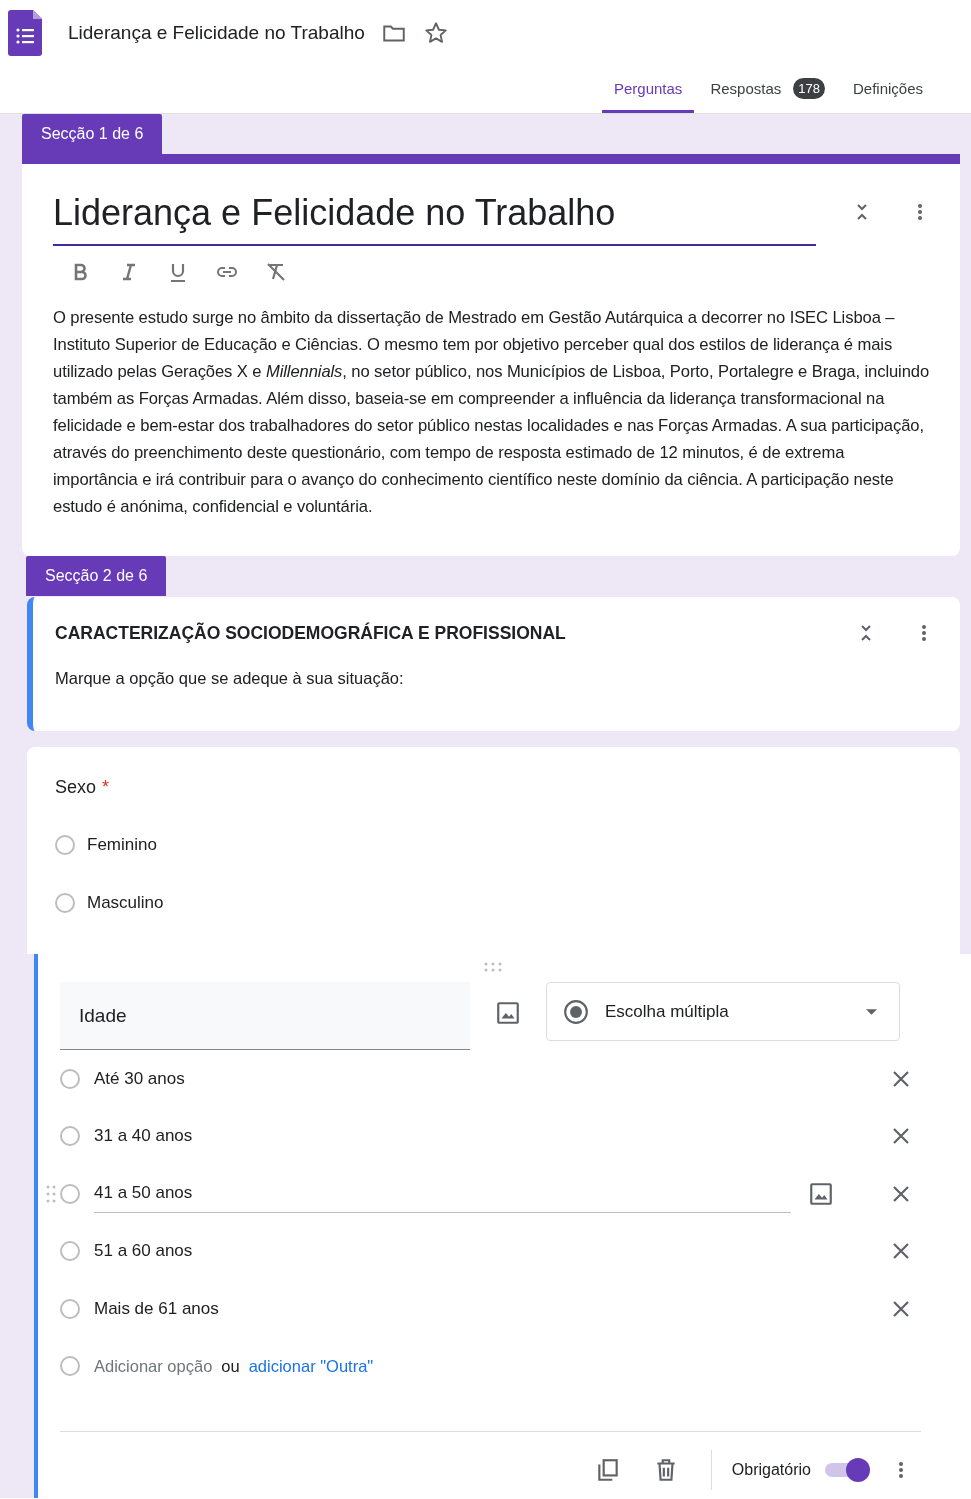 This screenshot has height=1499, width=971. I want to click on required-label: Obrigatório, so click(771, 1469).